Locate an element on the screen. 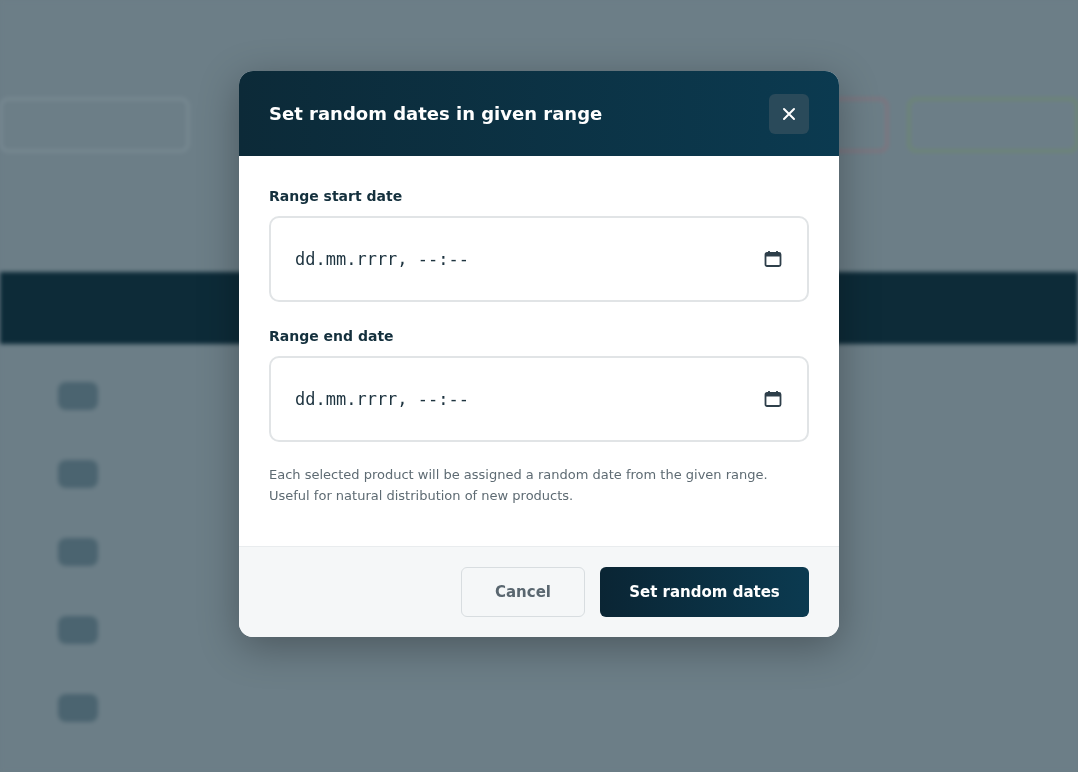  help-text: Each selected product will be assigned a random date from the given range. Useful for natural distribution of new products. is located at coordinates (519, 485).